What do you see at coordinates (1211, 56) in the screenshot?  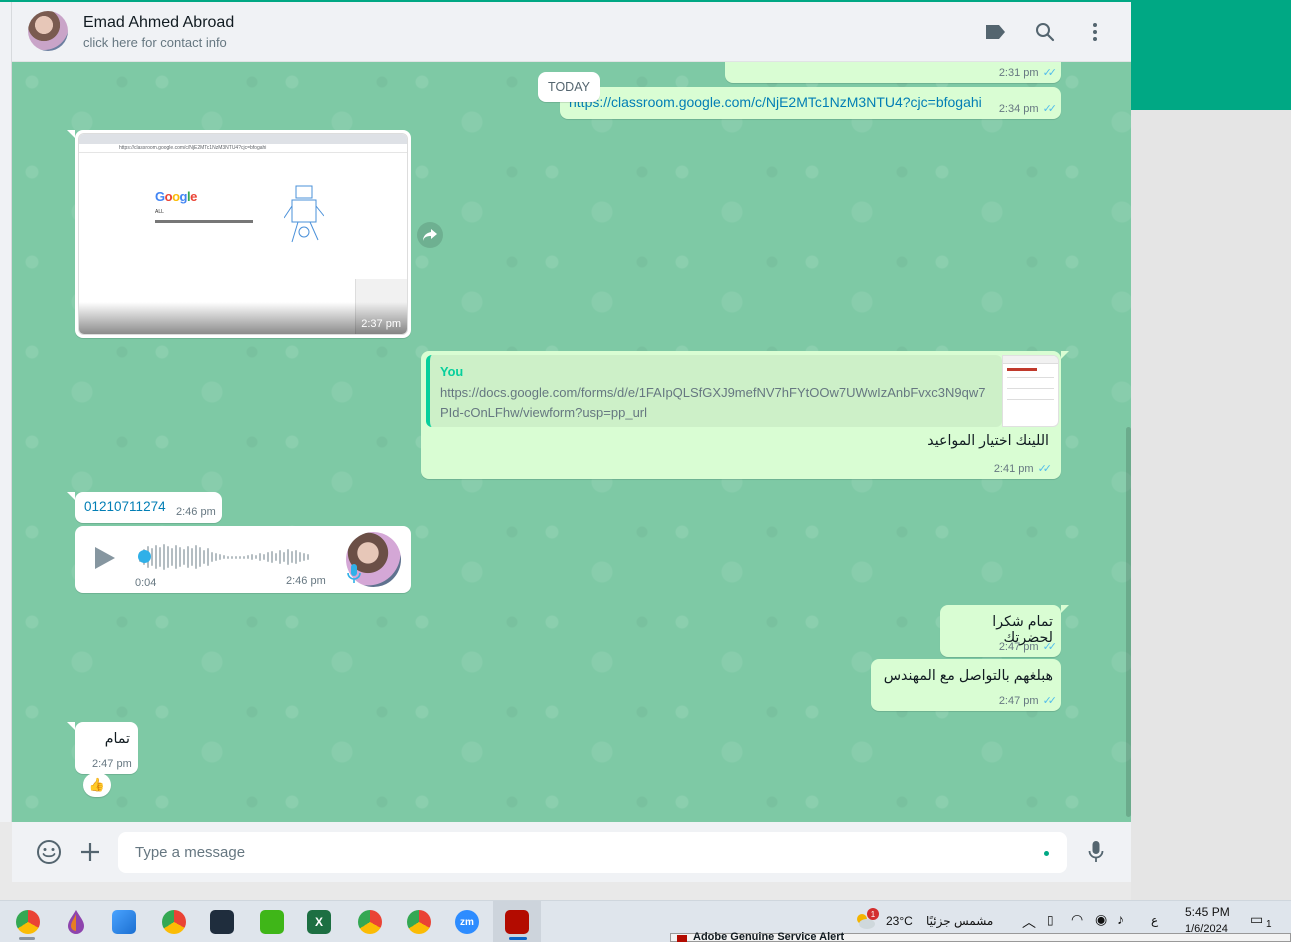 I see `app-background-accent` at bounding box center [1211, 56].